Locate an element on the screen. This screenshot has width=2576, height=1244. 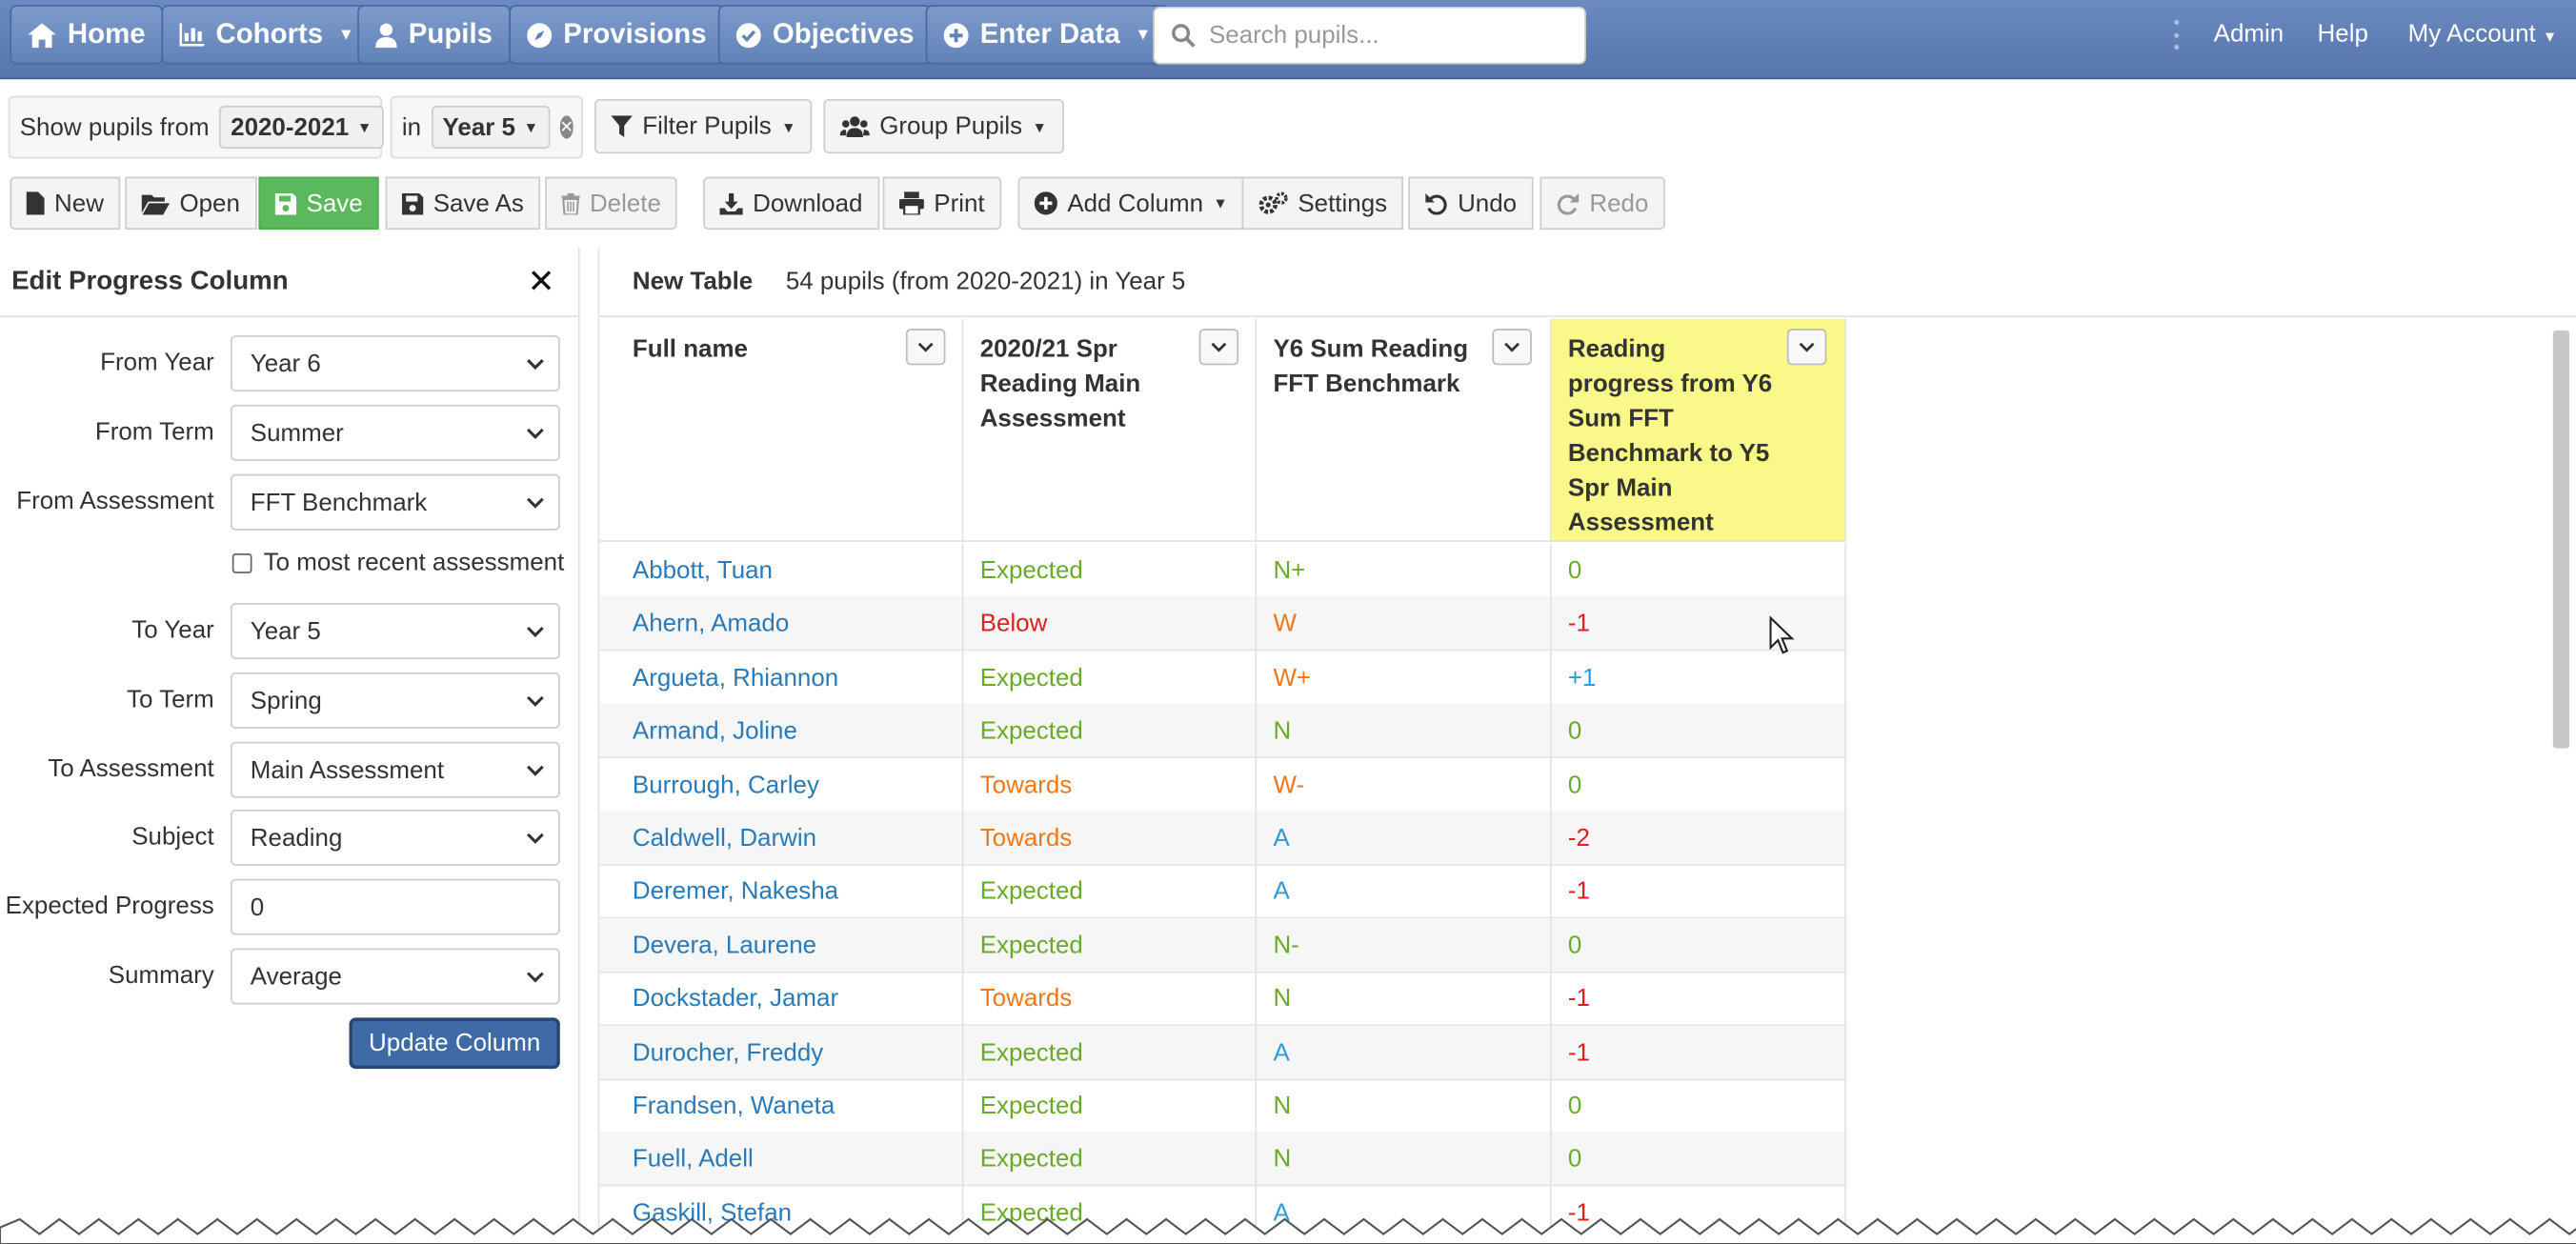
my-account-link: My Account ▼ is located at coordinates (2483, 34).